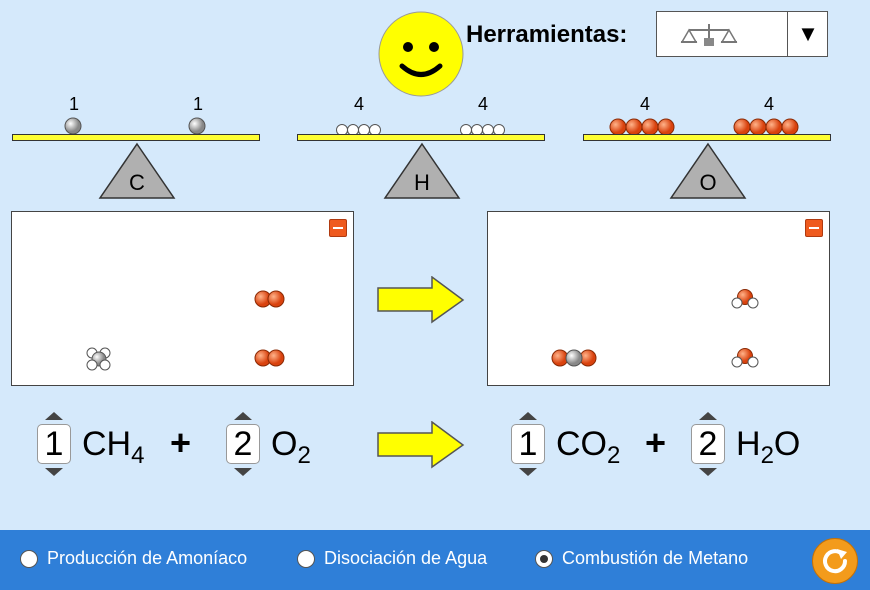 The image size is (870, 590). I want to click on coefficient-spinner-co2: 1, so click(529, 444).